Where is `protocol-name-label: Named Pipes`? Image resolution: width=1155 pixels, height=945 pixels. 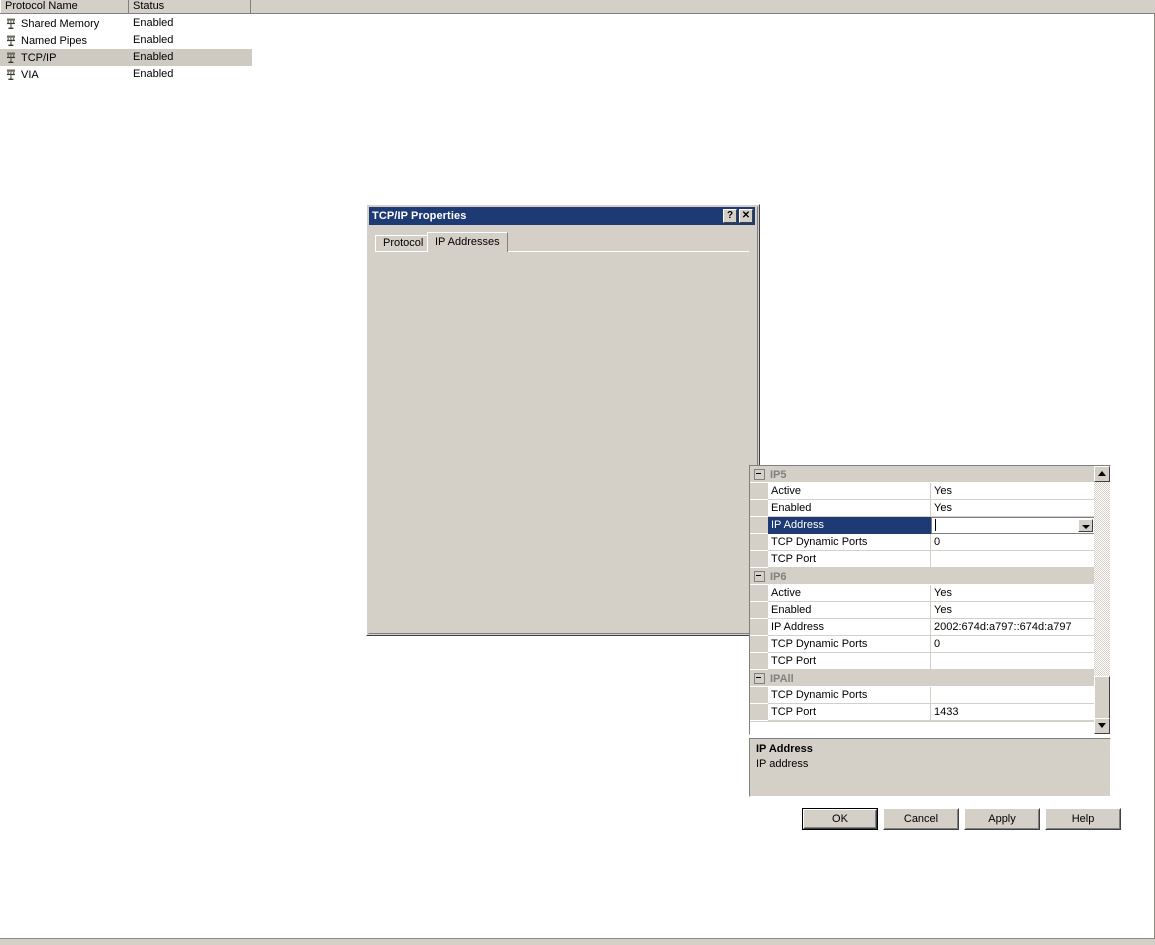 protocol-name-label: Named Pipes is located at coordinates (54, 40).